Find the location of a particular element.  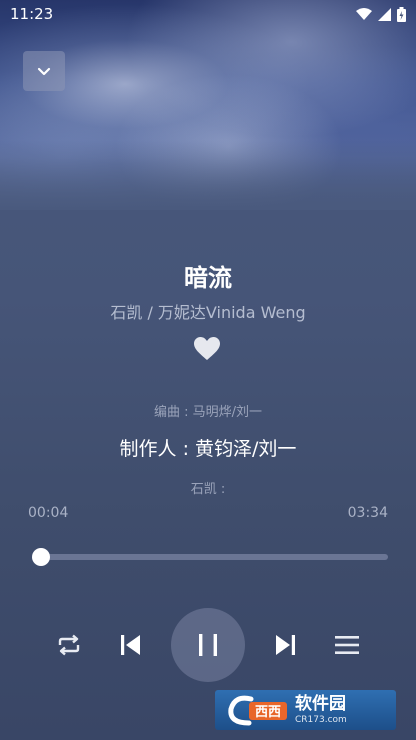

song-artist: 石凯 / 万妮达Vinida Weng is located at coordinates (208, 311).